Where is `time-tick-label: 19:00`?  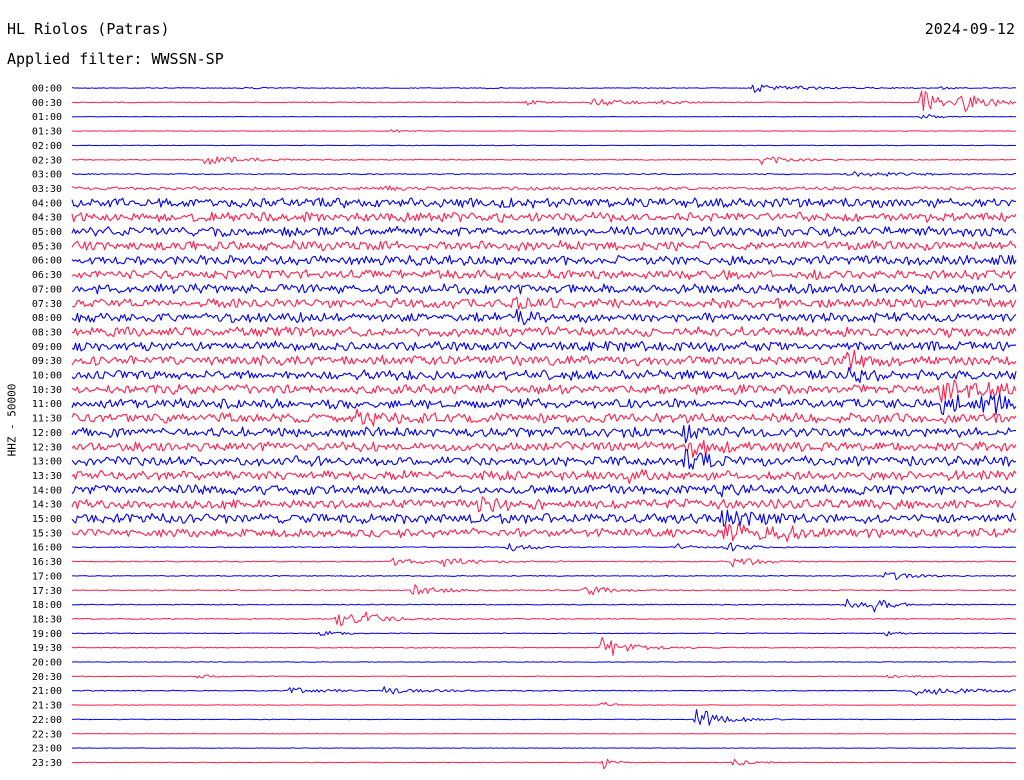
time-tick-label: 19:00 is located at coordinates (47, 634).